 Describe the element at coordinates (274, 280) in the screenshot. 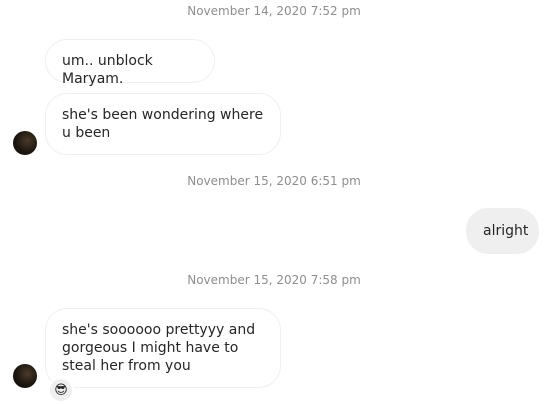

I see `message-timestamp: November 15, 2020 7:58 pm` at that location.